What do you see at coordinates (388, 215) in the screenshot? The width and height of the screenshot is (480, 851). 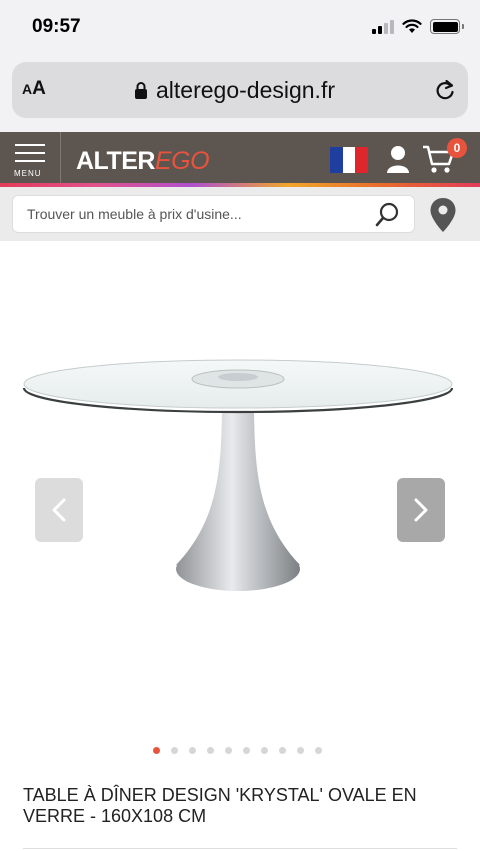 I see `search-icon` at bounding box center [388, 215].